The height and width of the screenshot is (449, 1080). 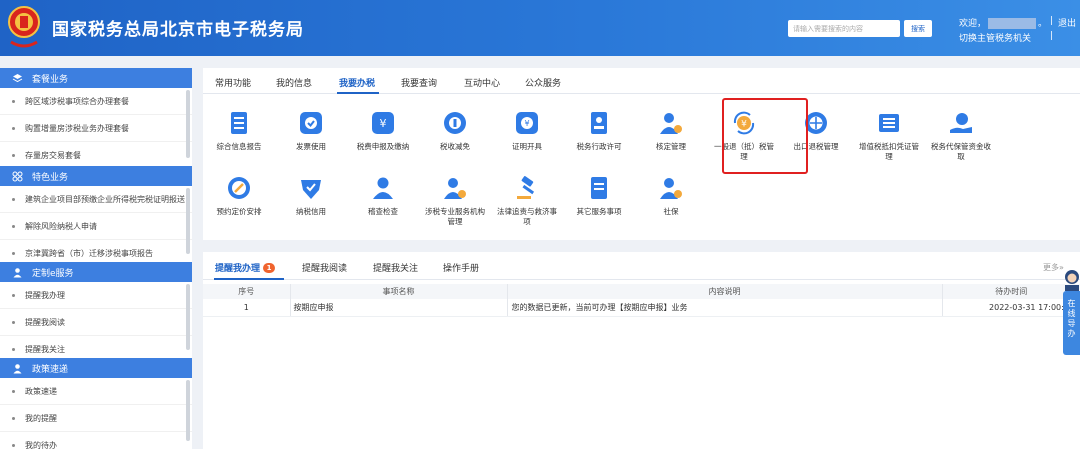 What do you see at coordinates (961, 135) in the screenshot?
I see `service-funds-custody: 税务代保管资金收取` at bounding box center [961, 135].